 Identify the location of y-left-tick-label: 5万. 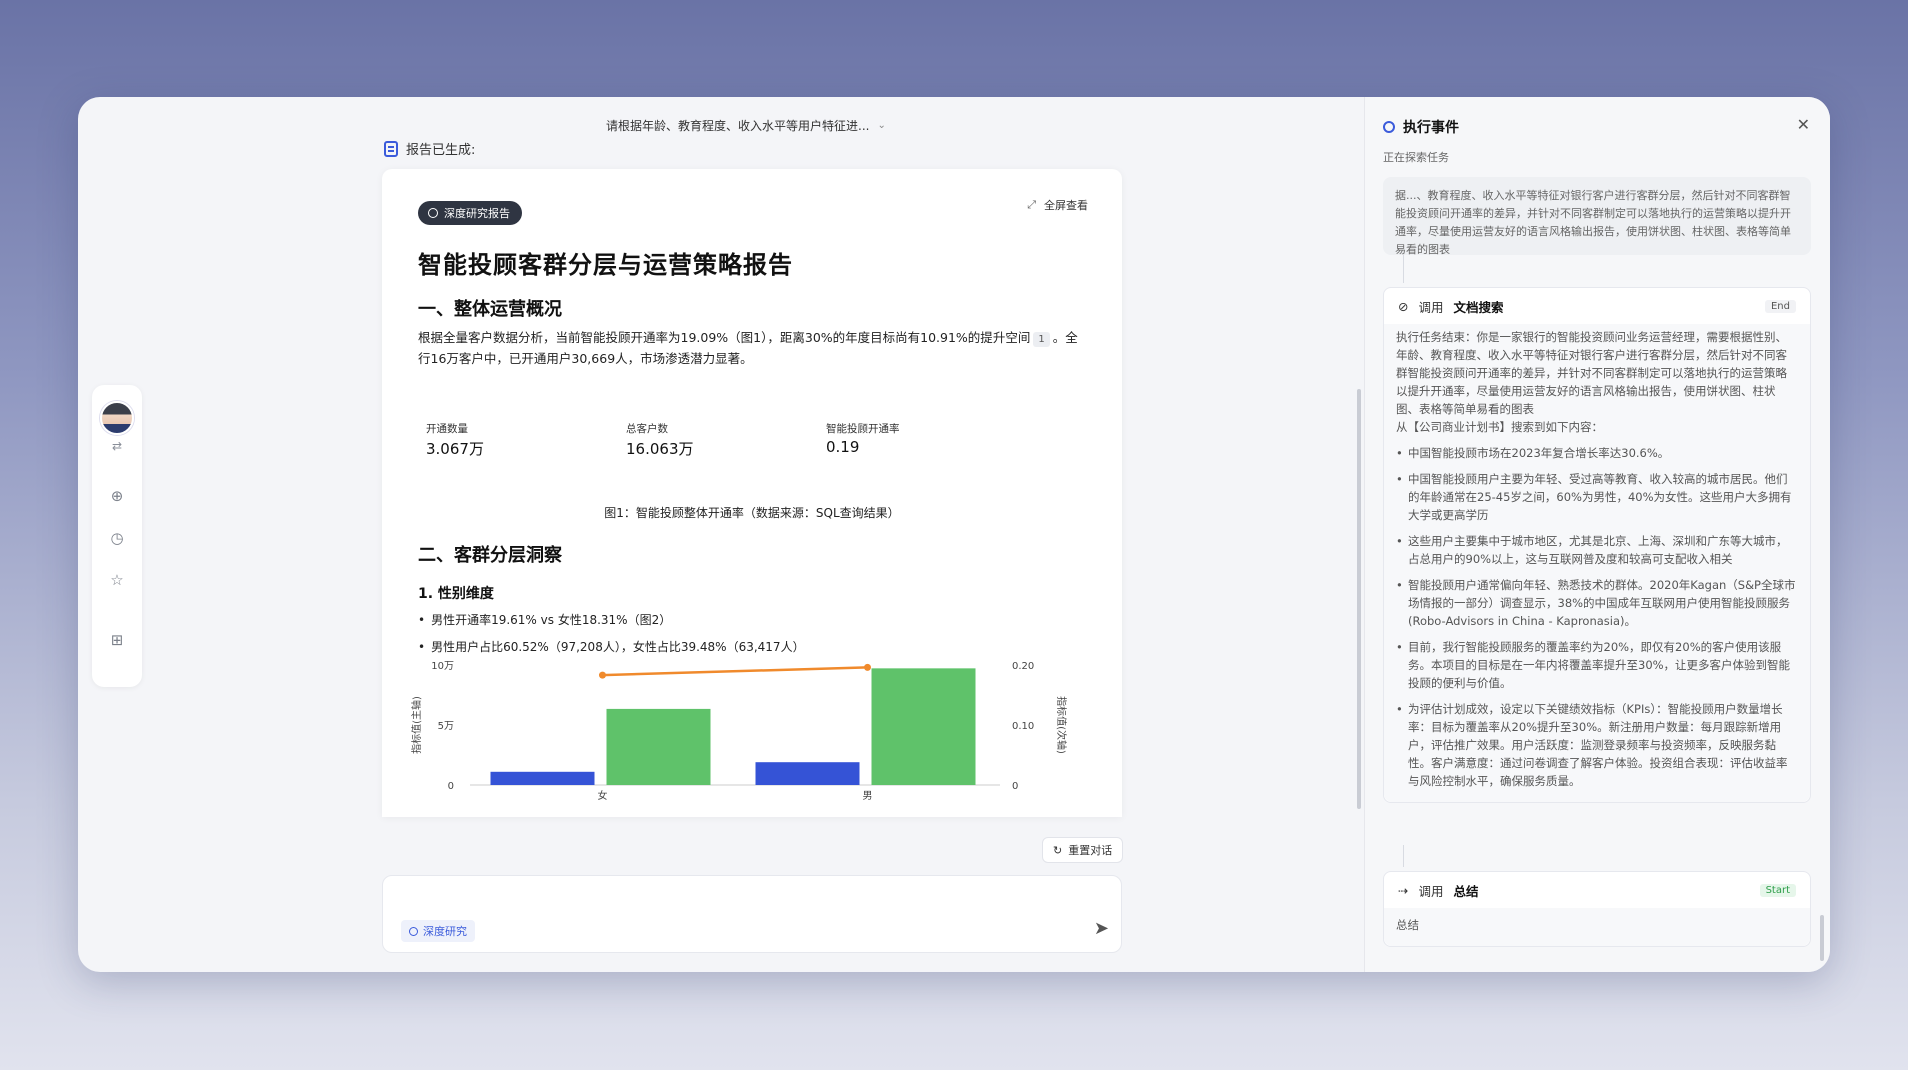
(446, 726).